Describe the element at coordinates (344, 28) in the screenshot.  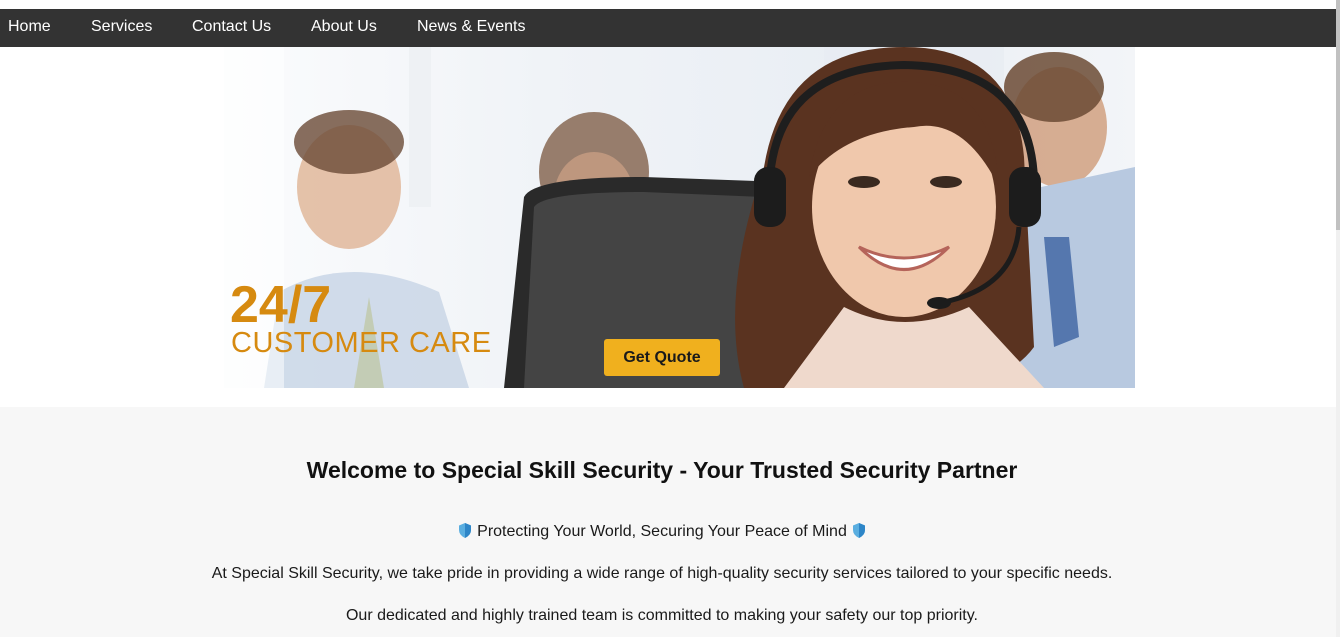
I see `nav-about-us: About Us` at that location.